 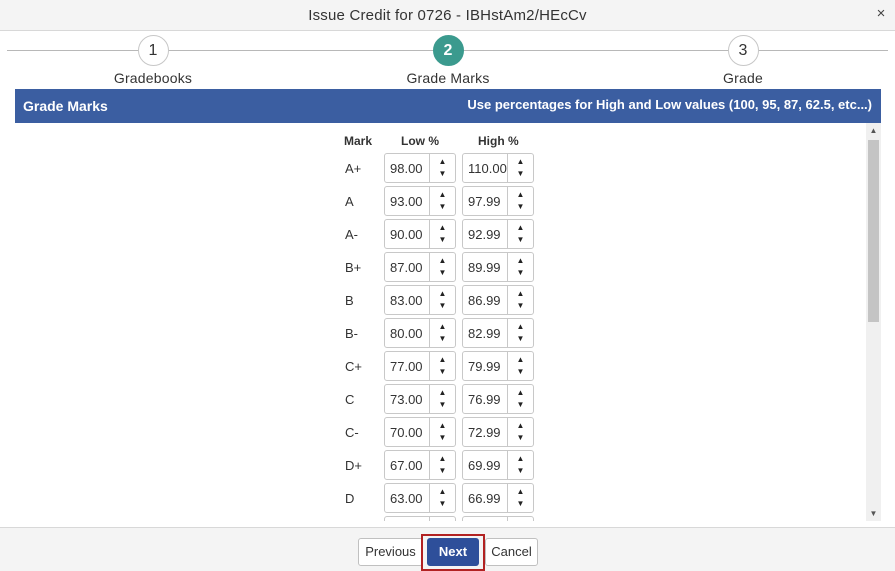 I want to click on step-grade: 3 Grade, so click(x=743, y=60).